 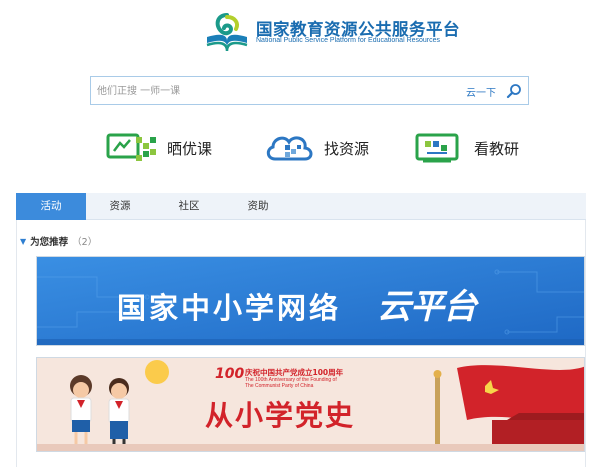 I want to click on expand-triangle-icon: ▼, so click(x=23, y=241).